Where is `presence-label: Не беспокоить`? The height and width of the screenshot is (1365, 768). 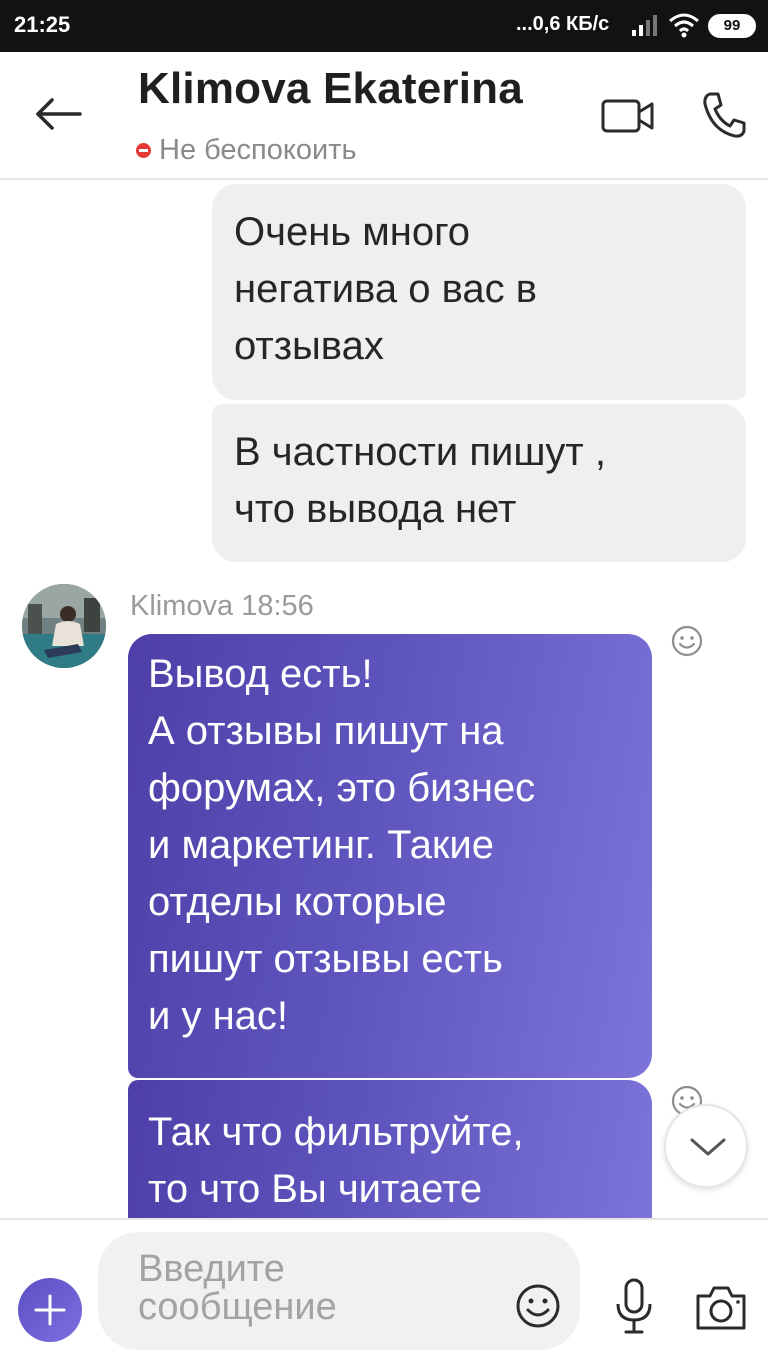 presence-label: Не беспокоить is located at coordinates (258, 150).